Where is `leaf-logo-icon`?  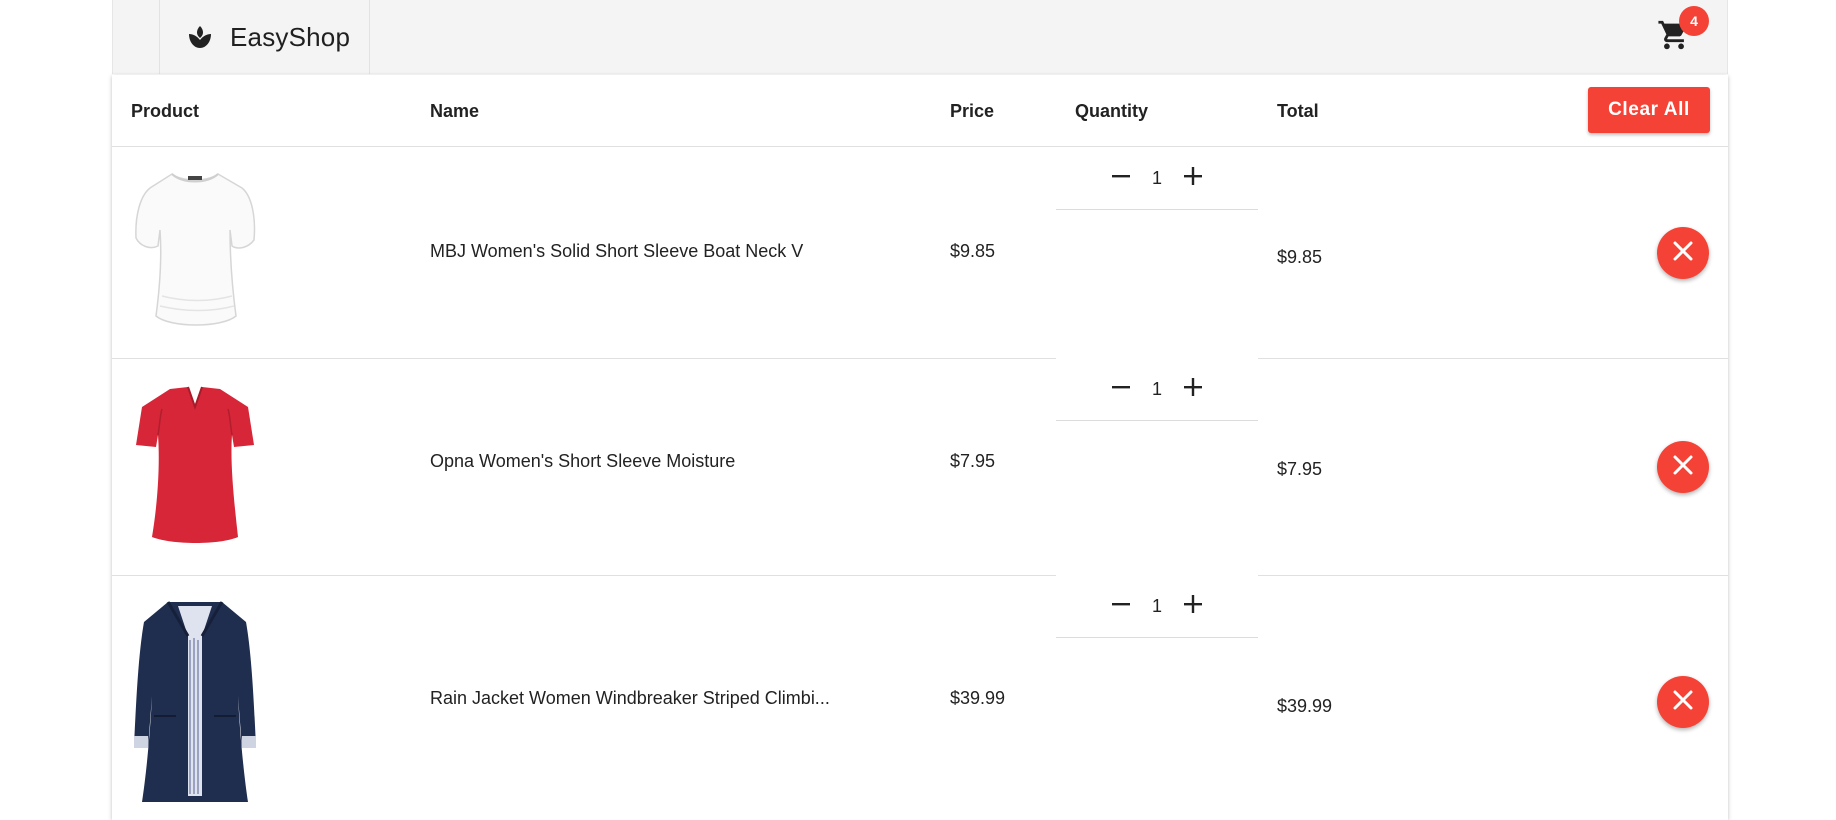
leaf-logo-icon is located at coordinates (200, 37).